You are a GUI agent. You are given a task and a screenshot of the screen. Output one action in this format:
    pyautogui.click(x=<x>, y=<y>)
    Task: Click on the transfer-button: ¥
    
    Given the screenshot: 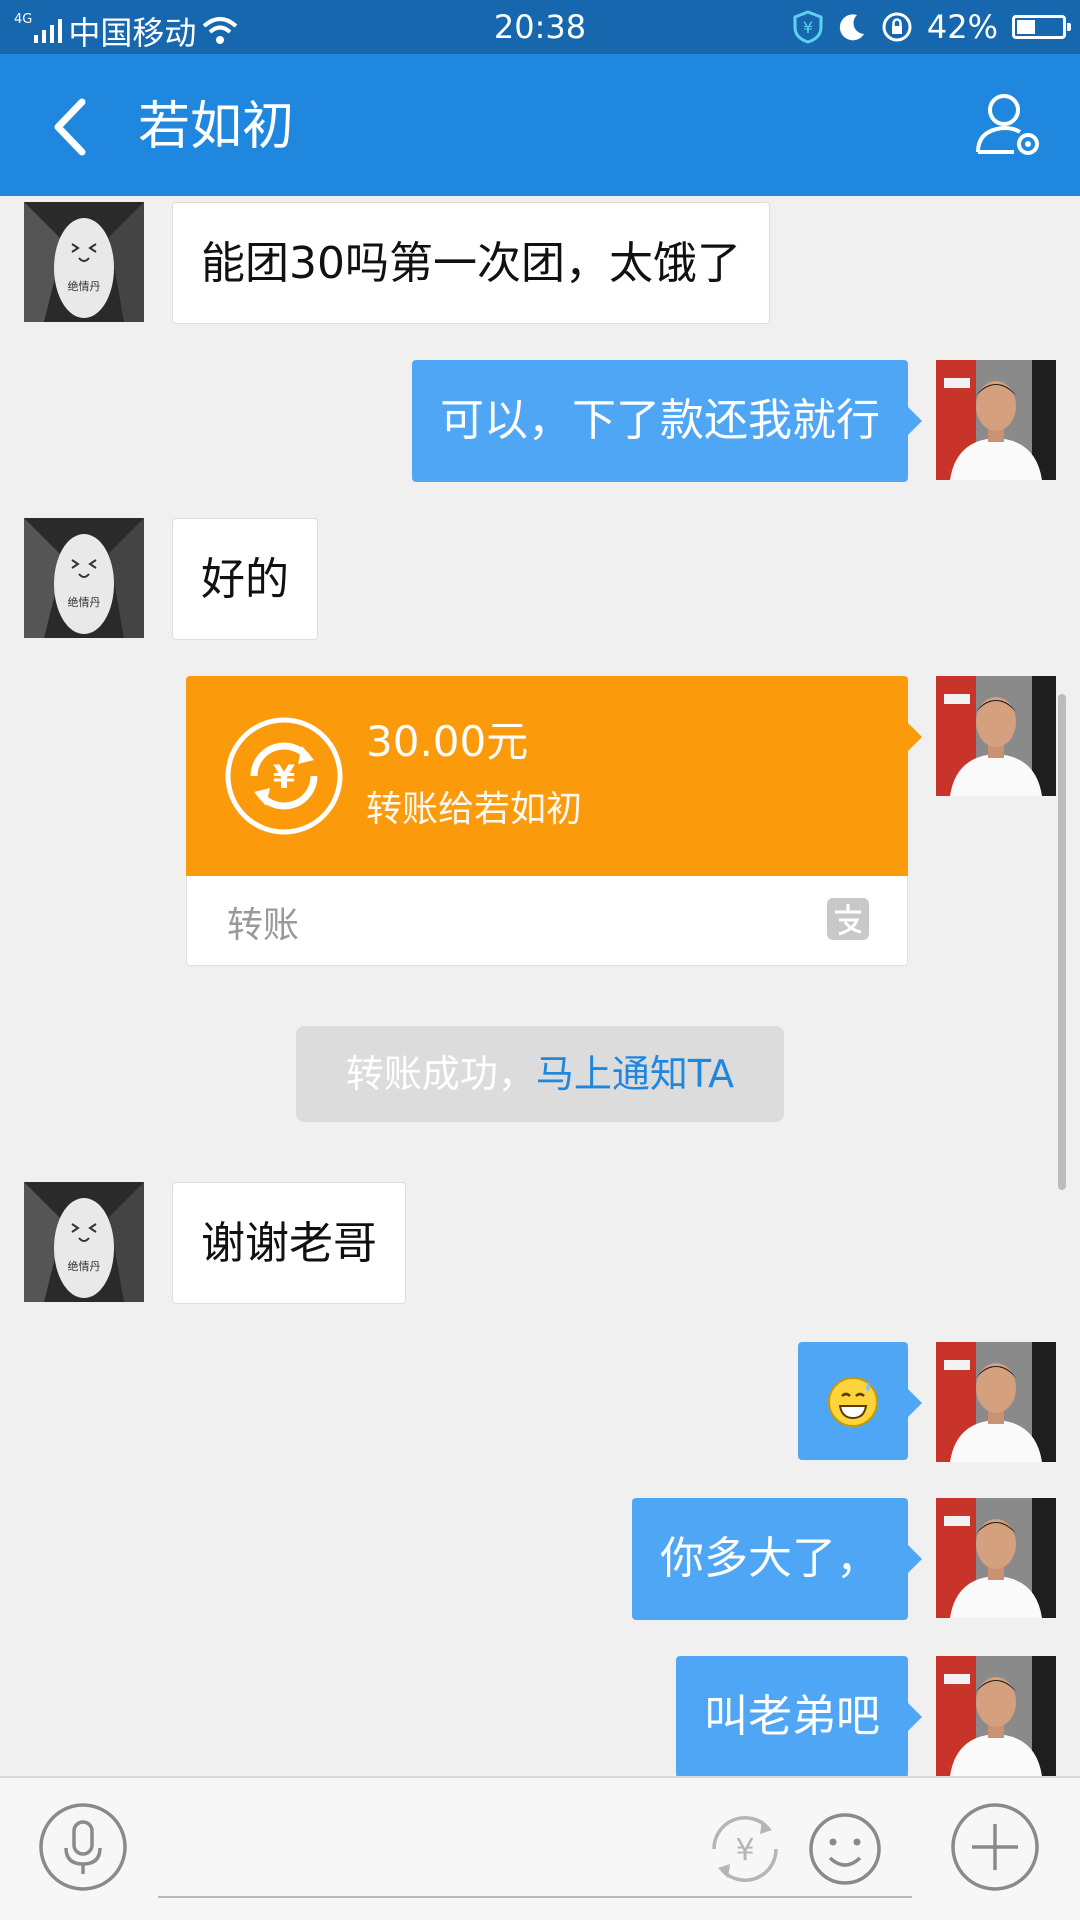 What is the action you would take?
    pyautogui.click(x=745, y=1849)
    